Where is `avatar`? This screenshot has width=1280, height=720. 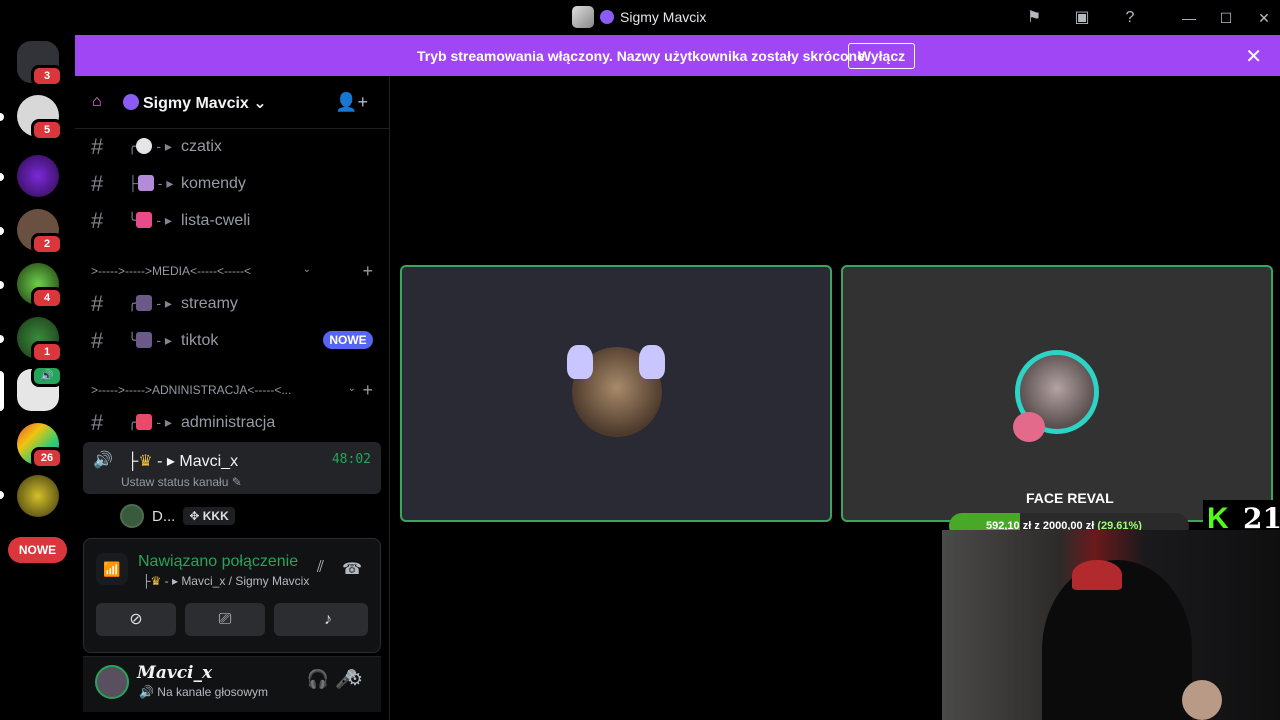 avatar is located at coordinates (112, 682).